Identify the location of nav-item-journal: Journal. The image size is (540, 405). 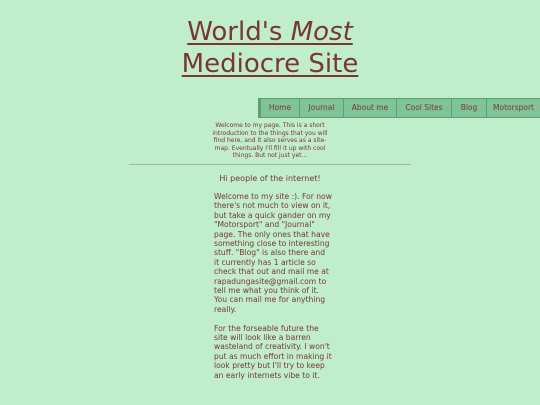
(321, 108).